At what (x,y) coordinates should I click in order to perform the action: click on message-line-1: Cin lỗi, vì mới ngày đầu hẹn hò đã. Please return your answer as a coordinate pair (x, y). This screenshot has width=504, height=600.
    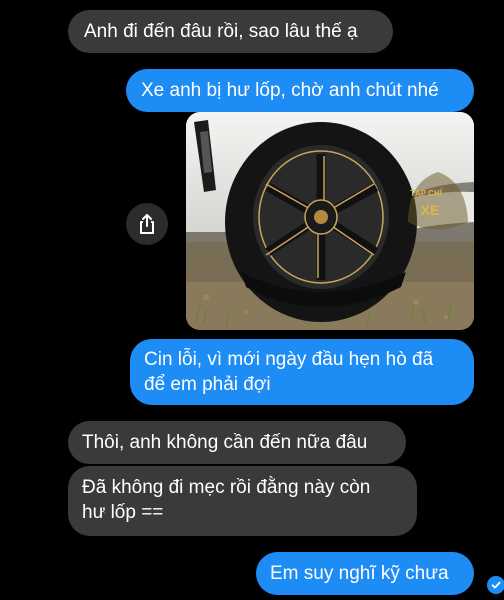
    Looking at the image, I should click on (289, 359).